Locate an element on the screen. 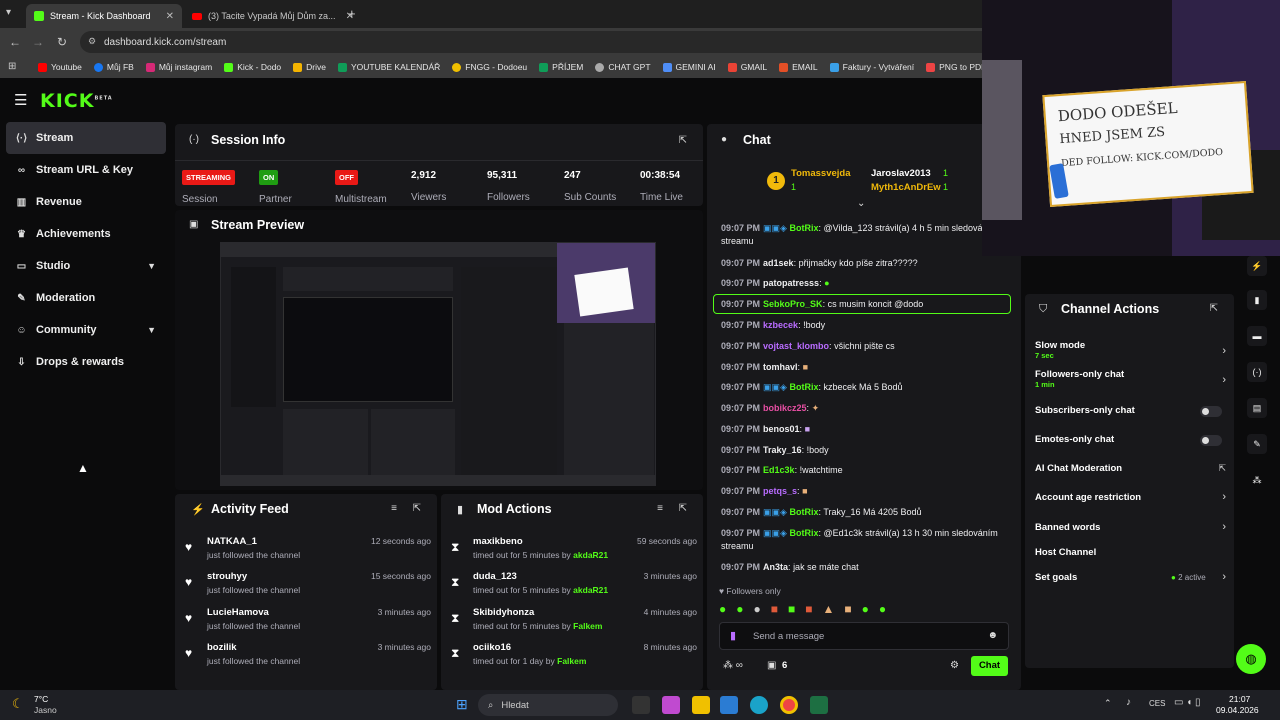 Image resolution: width=1280 pixels, height=720 pixels. slow-mode-row: Slow mode 7 sec is located at coordinates (1135, 350).